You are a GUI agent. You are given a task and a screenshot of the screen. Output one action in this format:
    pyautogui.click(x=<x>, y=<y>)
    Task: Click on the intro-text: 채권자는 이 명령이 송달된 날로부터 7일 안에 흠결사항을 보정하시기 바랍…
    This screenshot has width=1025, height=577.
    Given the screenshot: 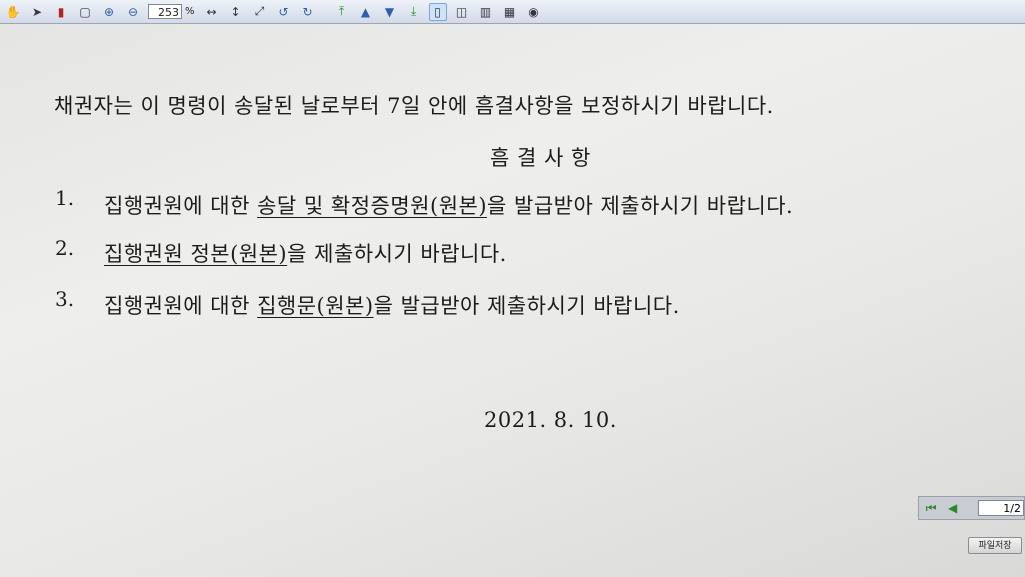 What is the action you would take?
    pyautogui.click(x=414, y=106)
    